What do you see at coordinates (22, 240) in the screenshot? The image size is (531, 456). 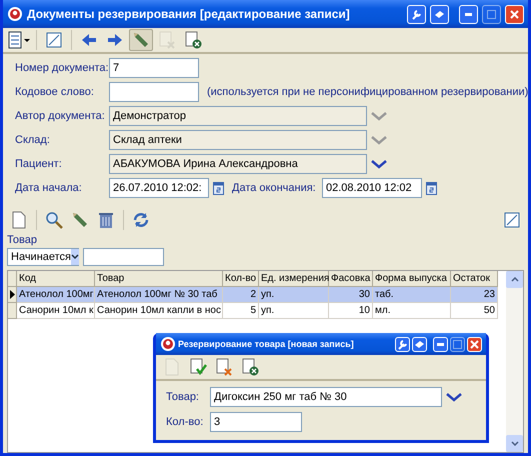 I see `filter-label: Товар` at bounding box center [22, 240].